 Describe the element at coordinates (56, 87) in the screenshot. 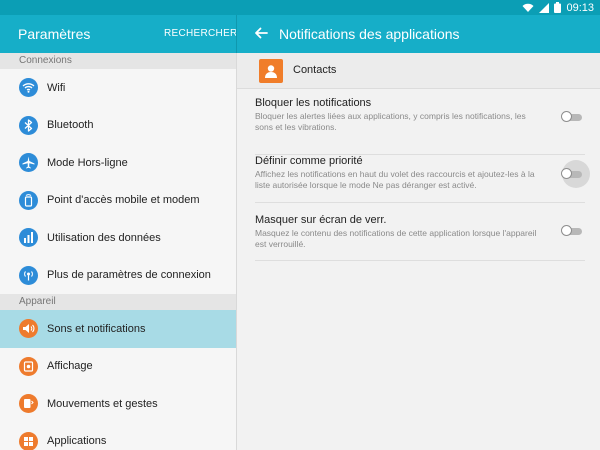

I see `sidebar-item-label: Wifi` at that location.